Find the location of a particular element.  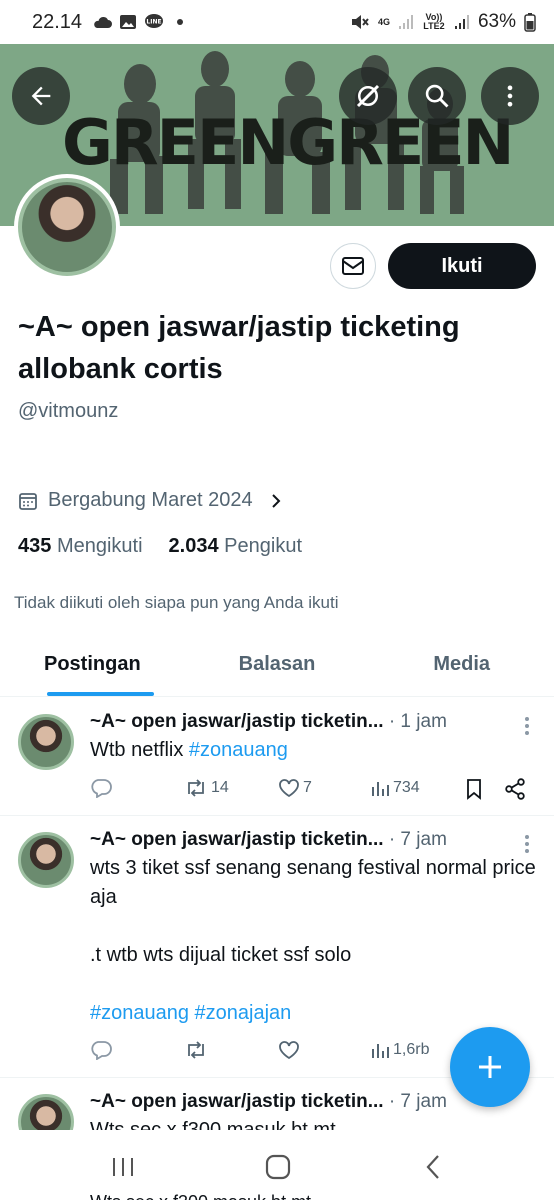

like-count: 7 is located at coordinates (307, 787).